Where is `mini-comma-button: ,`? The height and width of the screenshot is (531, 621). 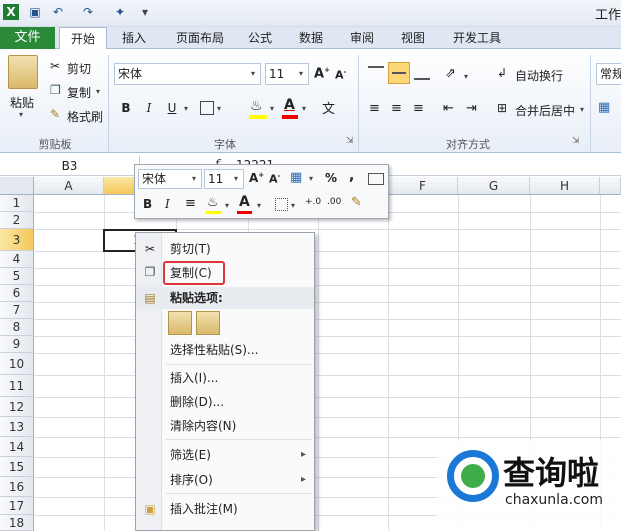
mini-comma-button: , is located at coordinates (351, 176).